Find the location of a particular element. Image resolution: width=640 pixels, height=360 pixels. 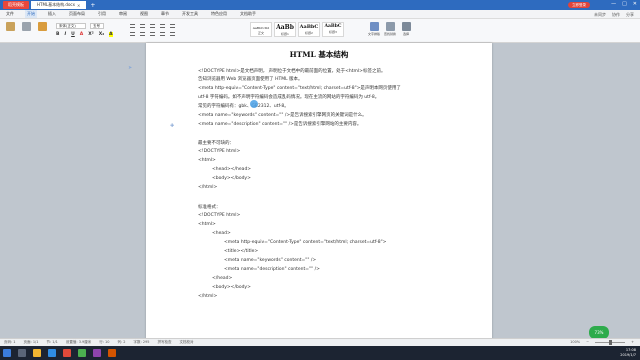

doc-line: 标准格式： is located at coordinates (209, 207).